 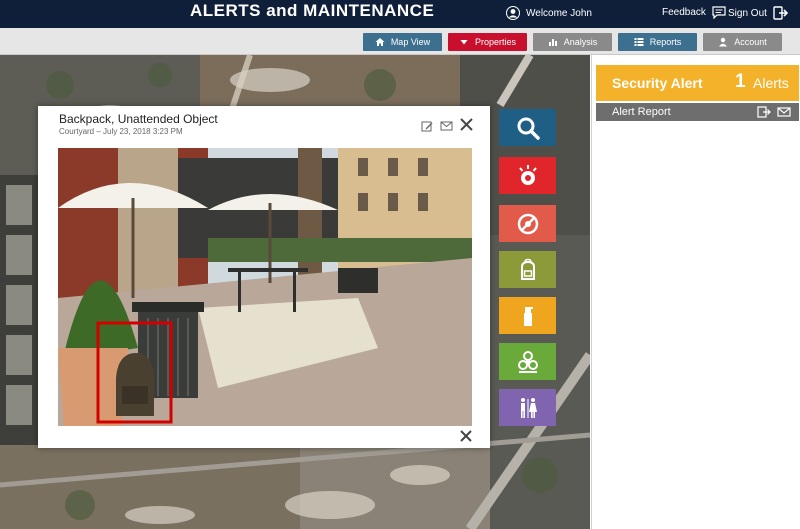 I want to click on category-biohazard, so click(x=527, y=361).